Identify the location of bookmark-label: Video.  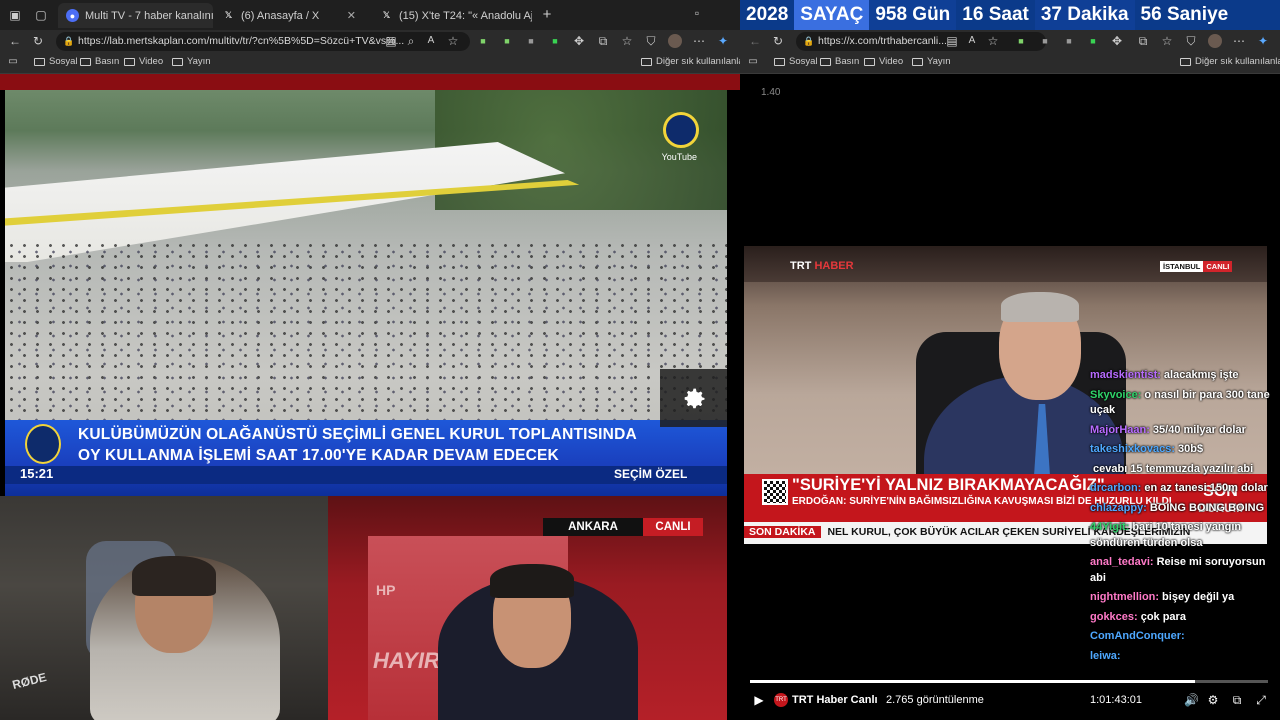
(891, 61).